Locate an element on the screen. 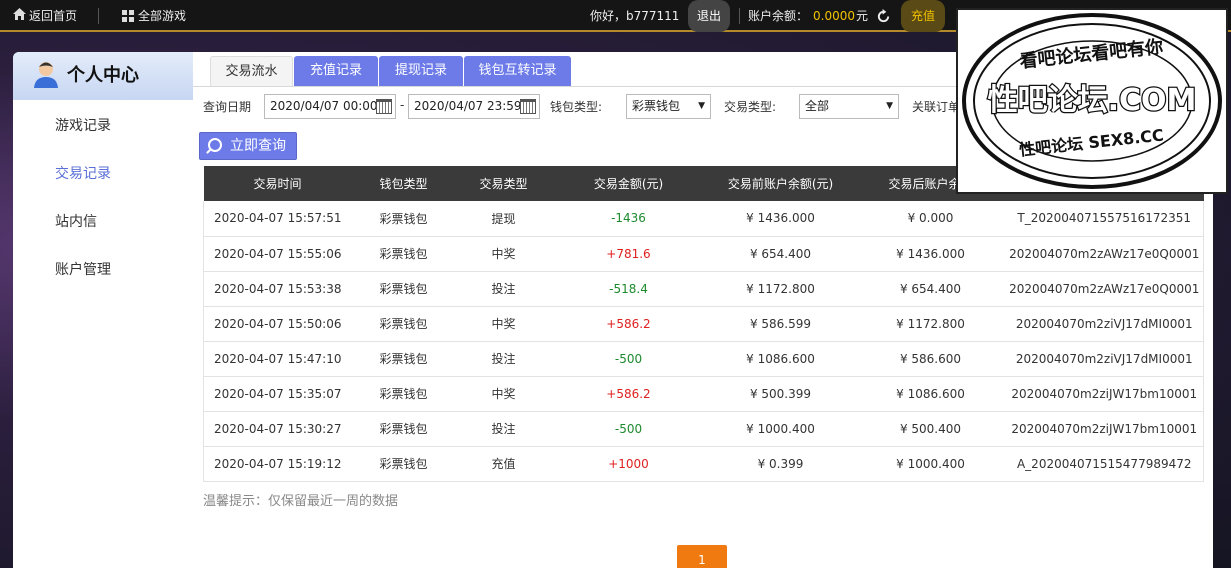 The image size is (1231, 568). balance-value: 0.0000 is located at coordinates (834, 16).